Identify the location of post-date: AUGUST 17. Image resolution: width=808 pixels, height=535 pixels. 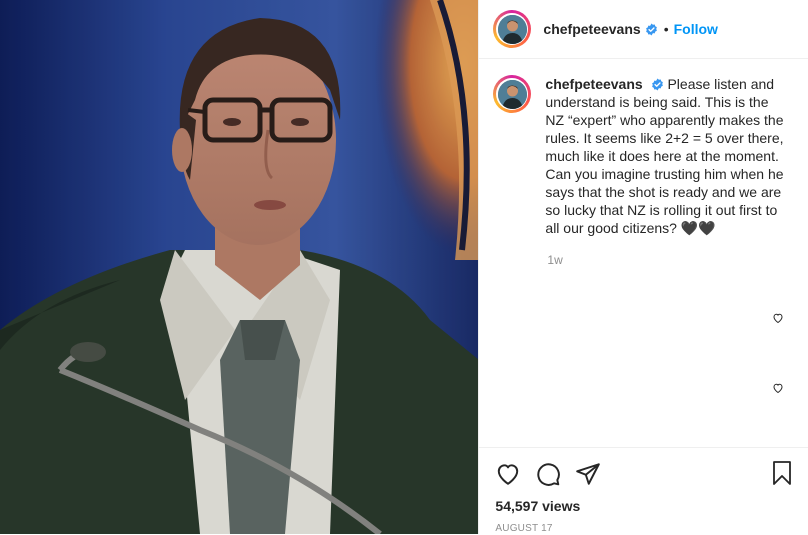
(651, 528).